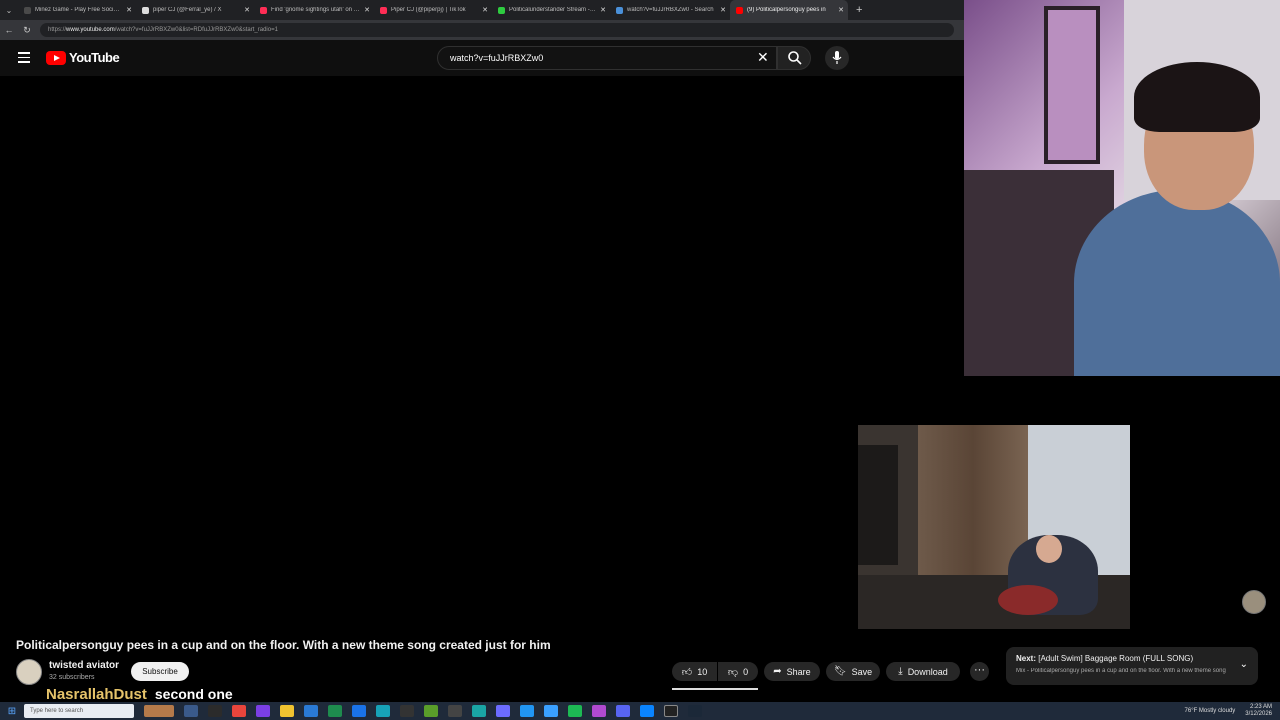 This screenshot has height=720, width=1280. What do you see at coordinates (763, 57) in the screenshot?
I see `close-icon: ✕` at bounding box center [763, 57].